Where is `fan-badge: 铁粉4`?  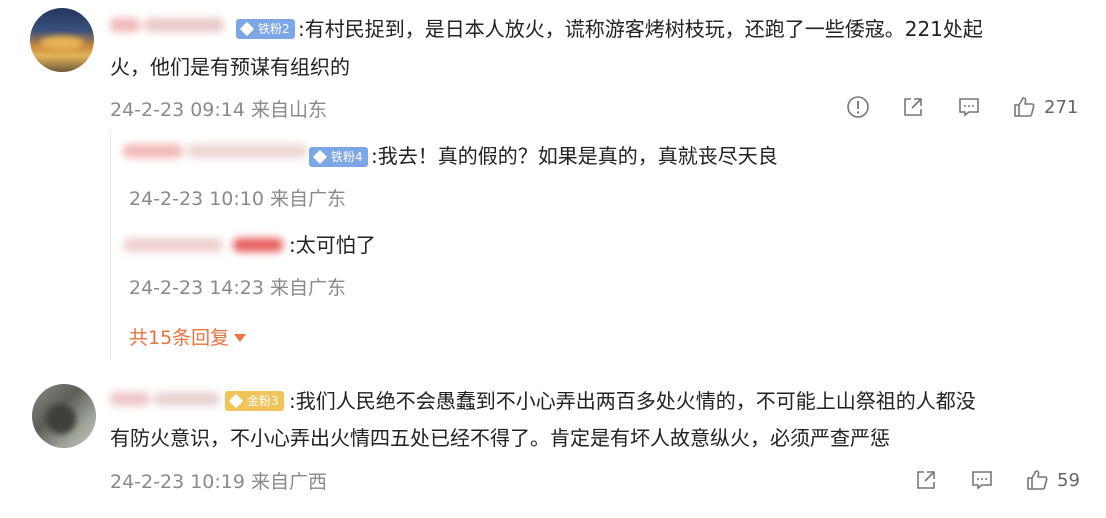 fan-badge: 铁粉4 is located at coordinates (338, 157).